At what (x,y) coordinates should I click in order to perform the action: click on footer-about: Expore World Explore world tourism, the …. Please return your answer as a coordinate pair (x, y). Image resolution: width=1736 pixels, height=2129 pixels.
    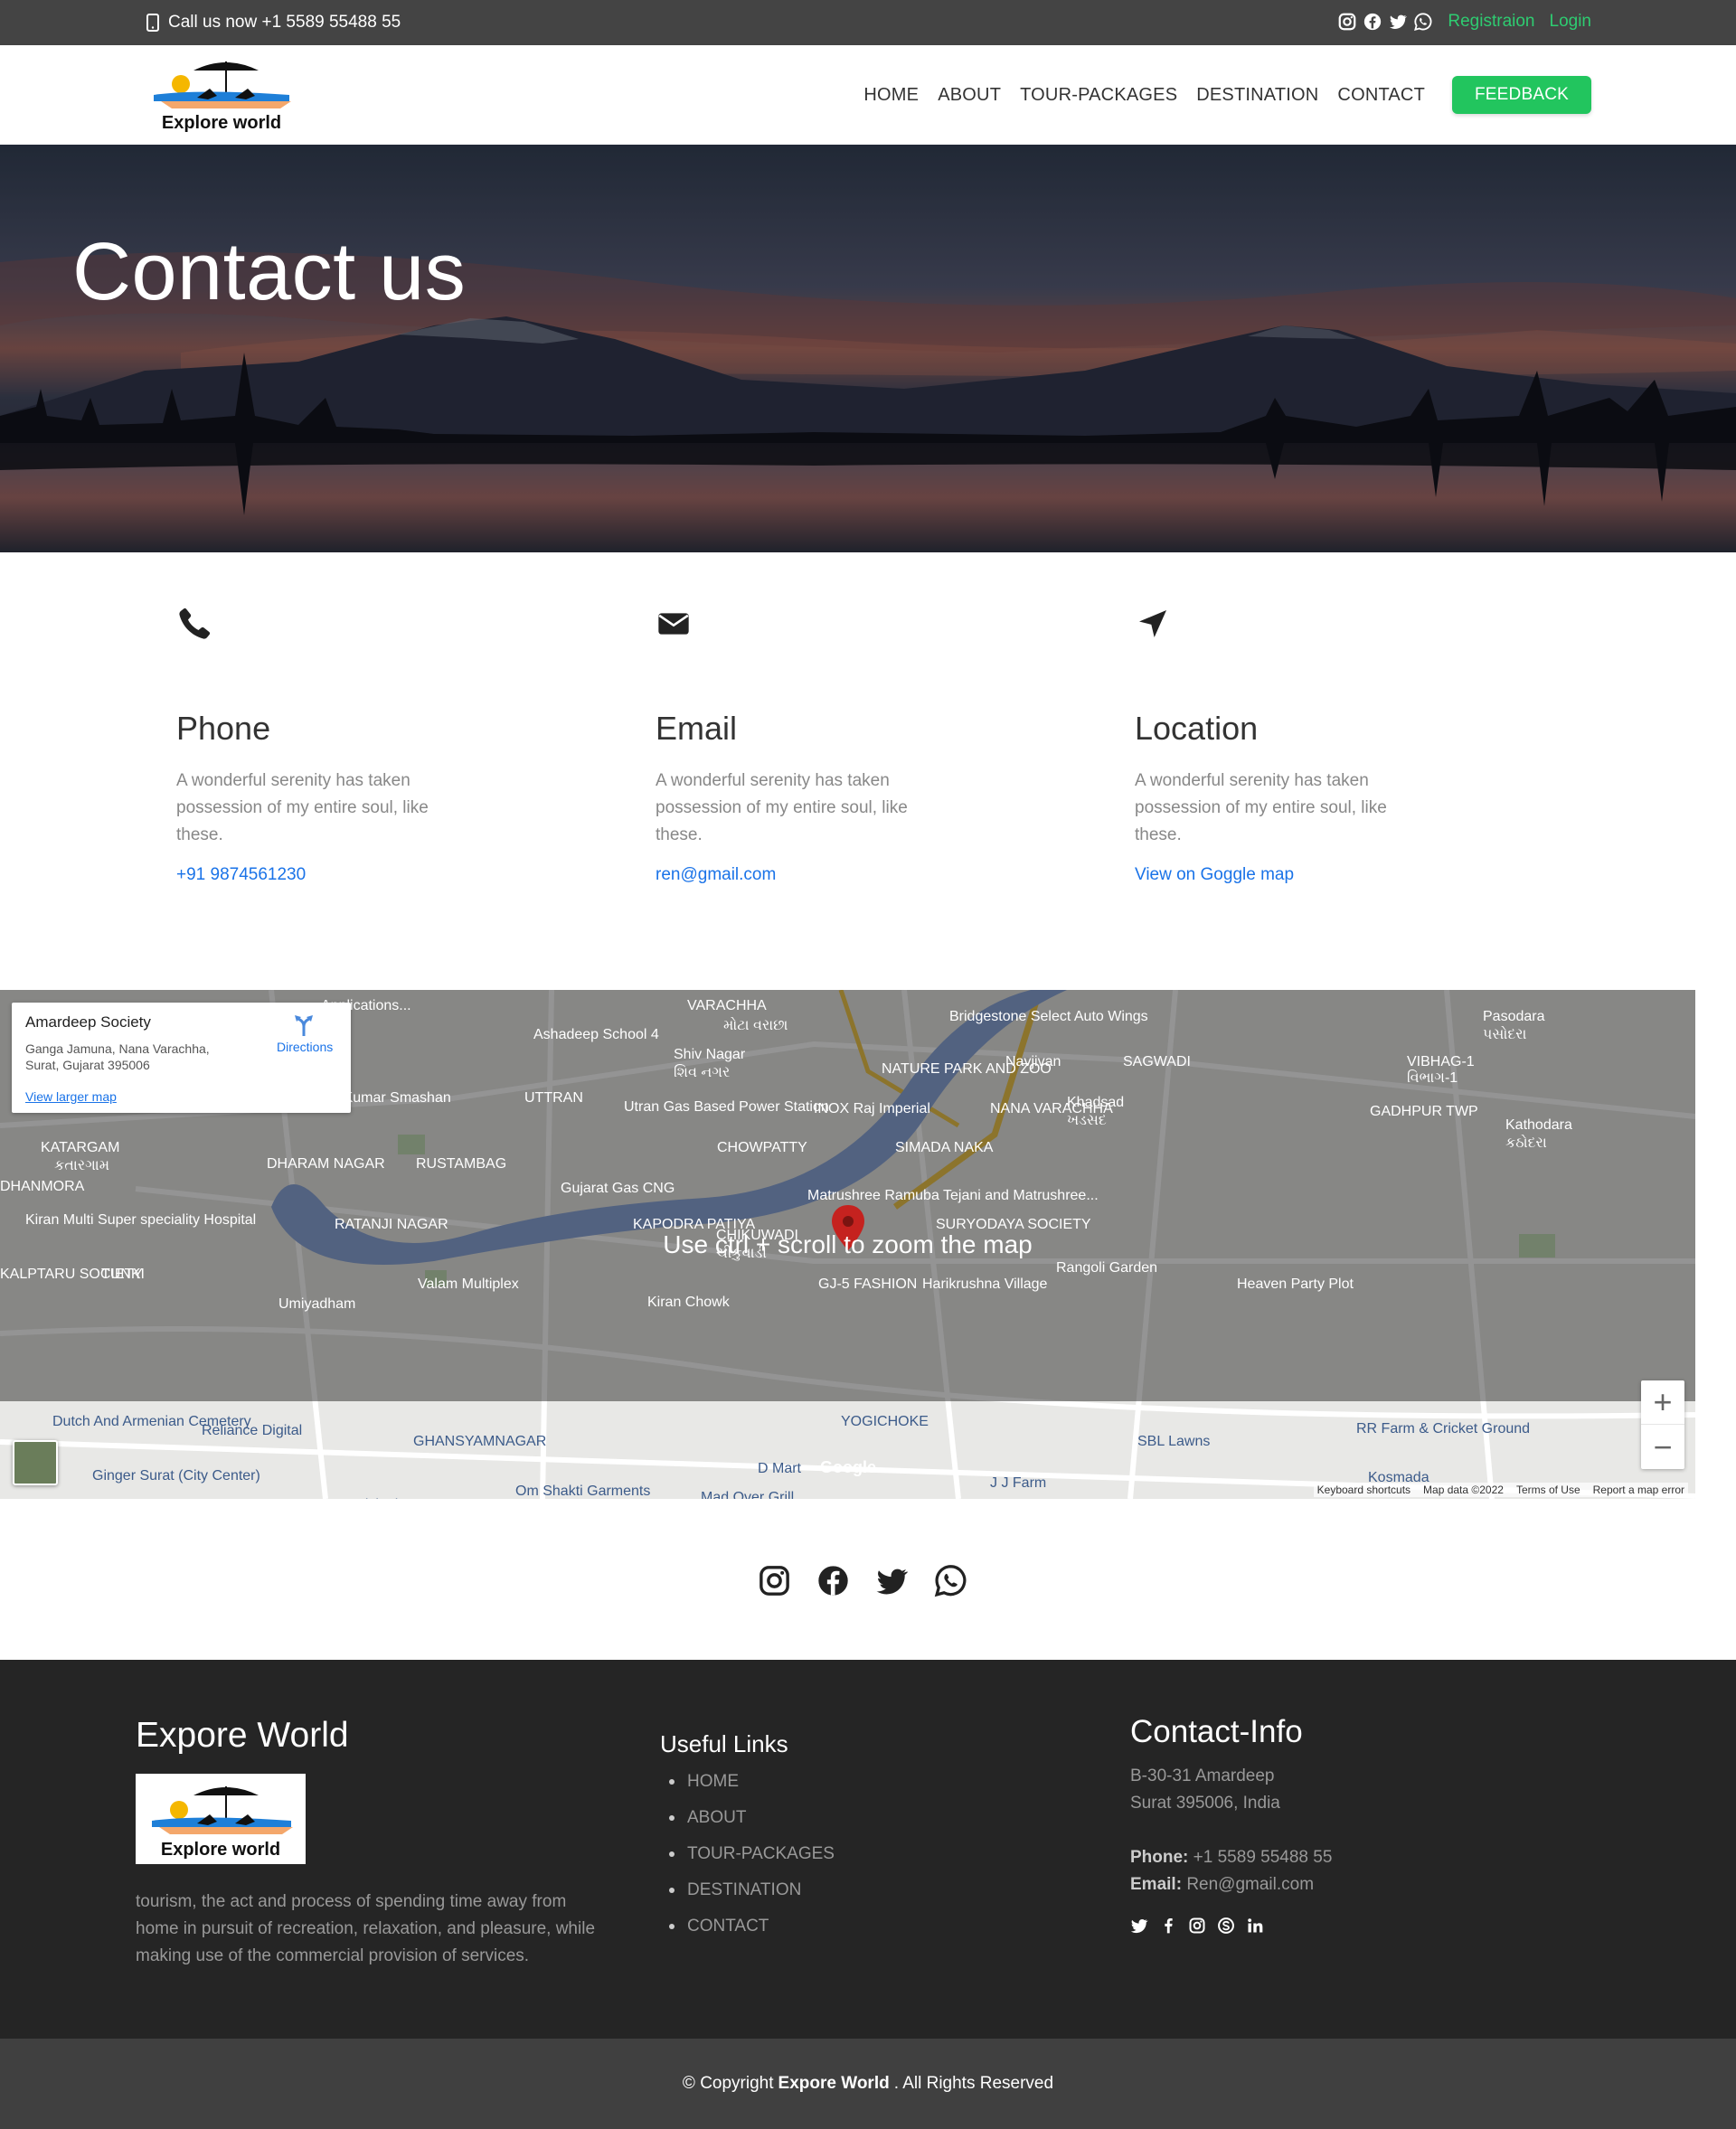
    Looking at the image, I should click on (366, 1815).